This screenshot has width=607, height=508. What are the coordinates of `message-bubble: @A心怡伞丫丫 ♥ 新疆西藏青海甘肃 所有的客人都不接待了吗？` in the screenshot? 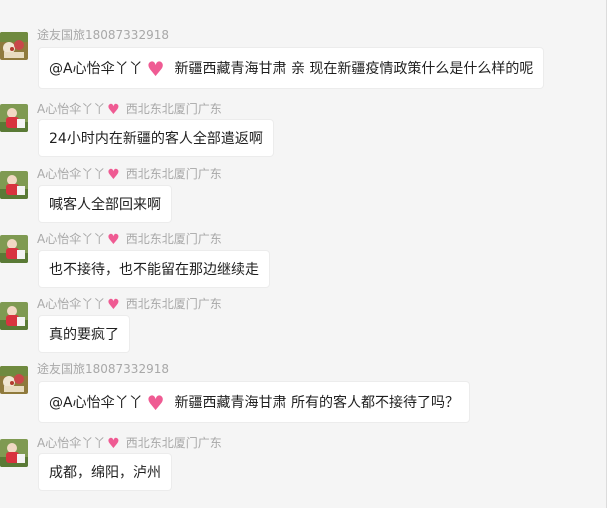 It's located at (254, 402).